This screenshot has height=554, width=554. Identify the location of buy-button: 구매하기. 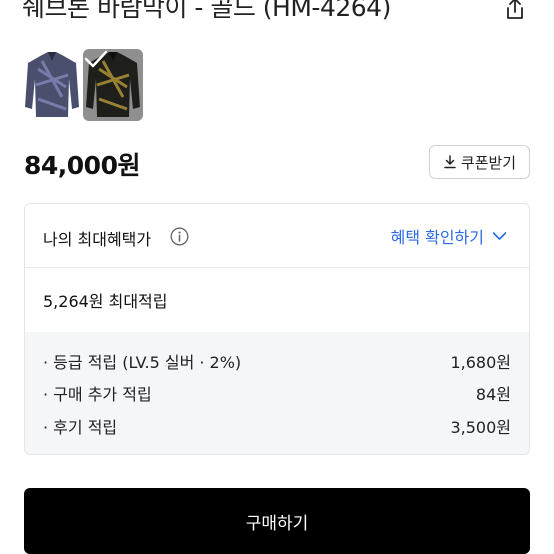
(277, 521).